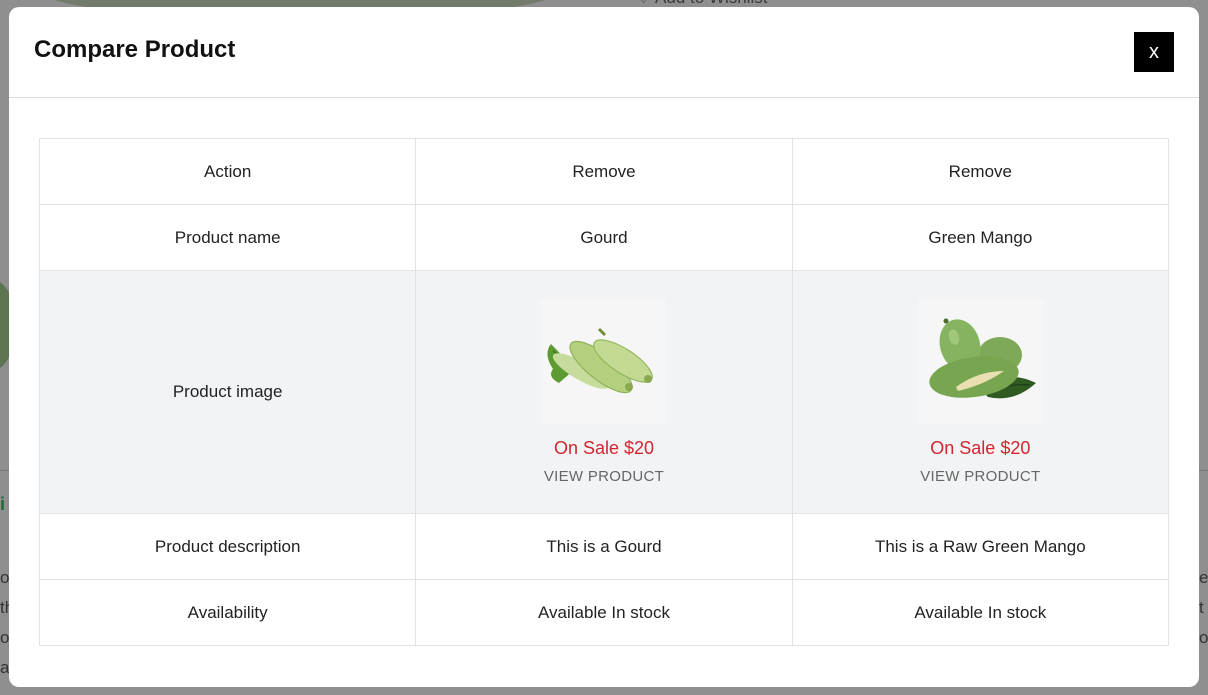 This screenshot has width=1208, height=695. I want to click on product-availability-2: Available In stock, so click(980, 612).